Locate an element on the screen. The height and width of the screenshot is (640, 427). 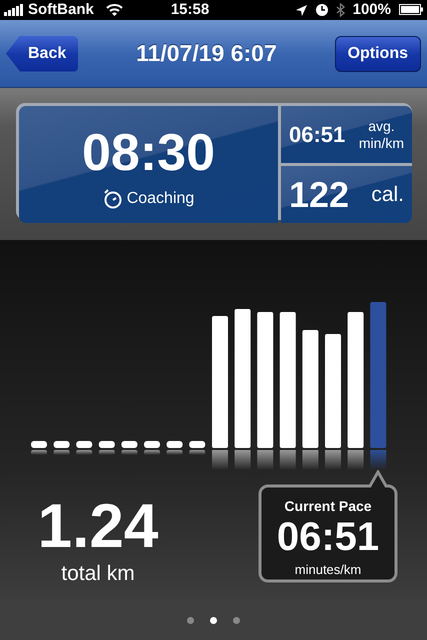
coaching-label: Coaching is located at coordinates (160, 198).